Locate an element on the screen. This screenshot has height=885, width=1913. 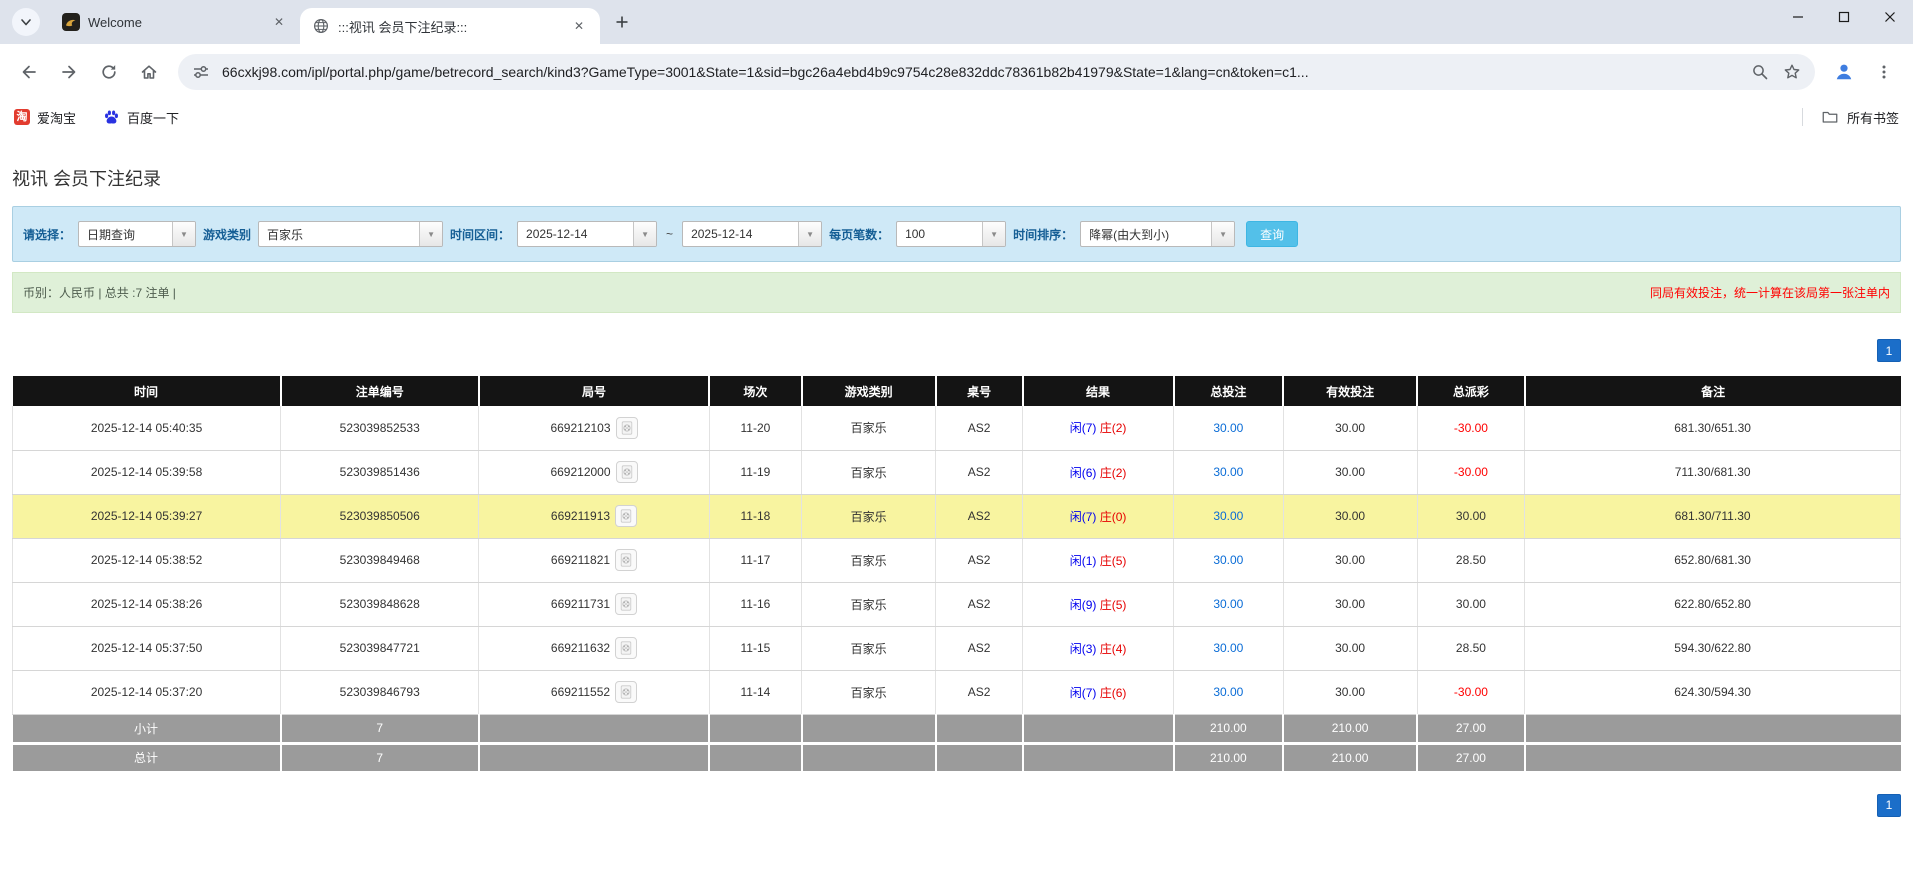
maximize-icon is located at coordinates (1844, 17).